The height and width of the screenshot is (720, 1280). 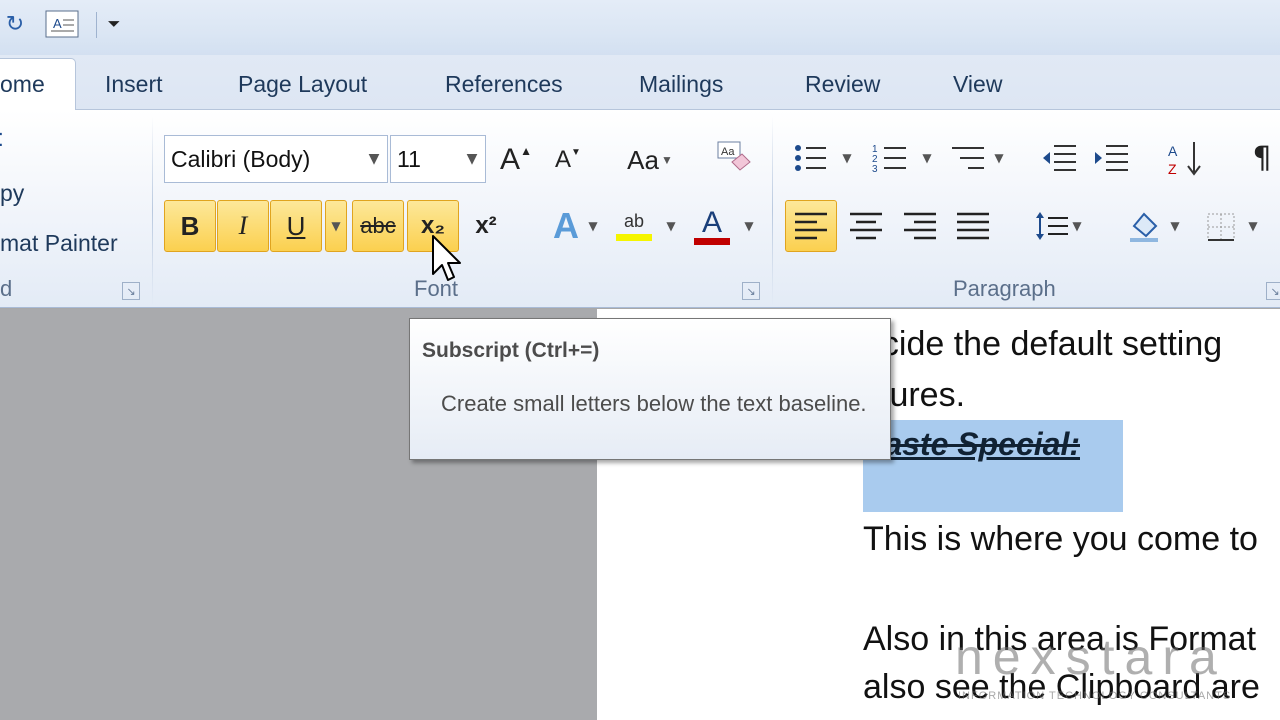 I want to click on underline-dropdown-icon: ▼, so click(x=336, y=226).